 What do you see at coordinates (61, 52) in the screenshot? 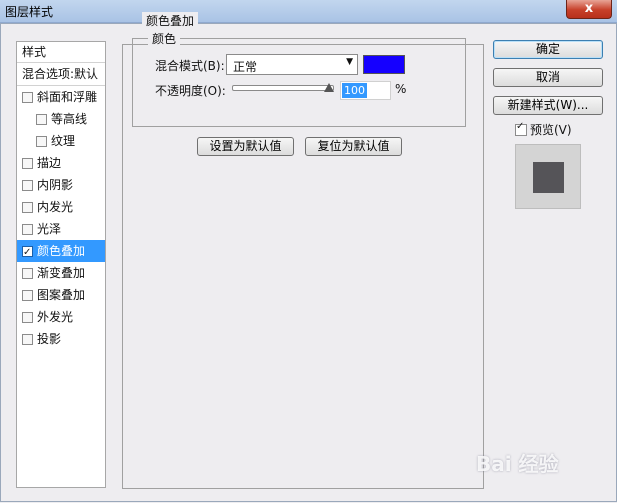
I see `style-list-header: 样式` at bounding box center [61, 52].